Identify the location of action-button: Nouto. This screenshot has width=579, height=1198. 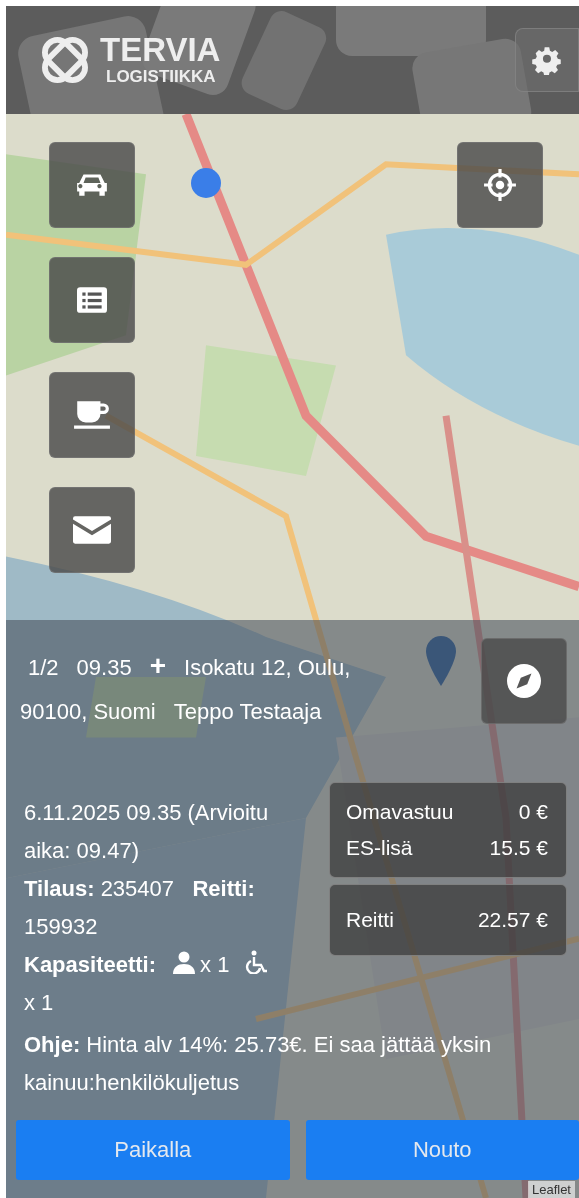
(442, 1150).